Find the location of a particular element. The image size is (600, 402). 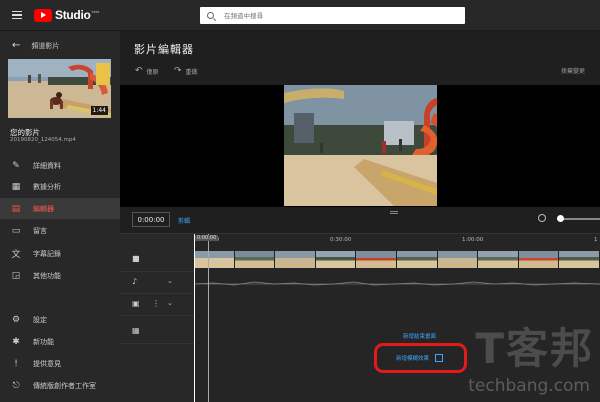

video-track-label: ■ is located at coordinates (157, 259).